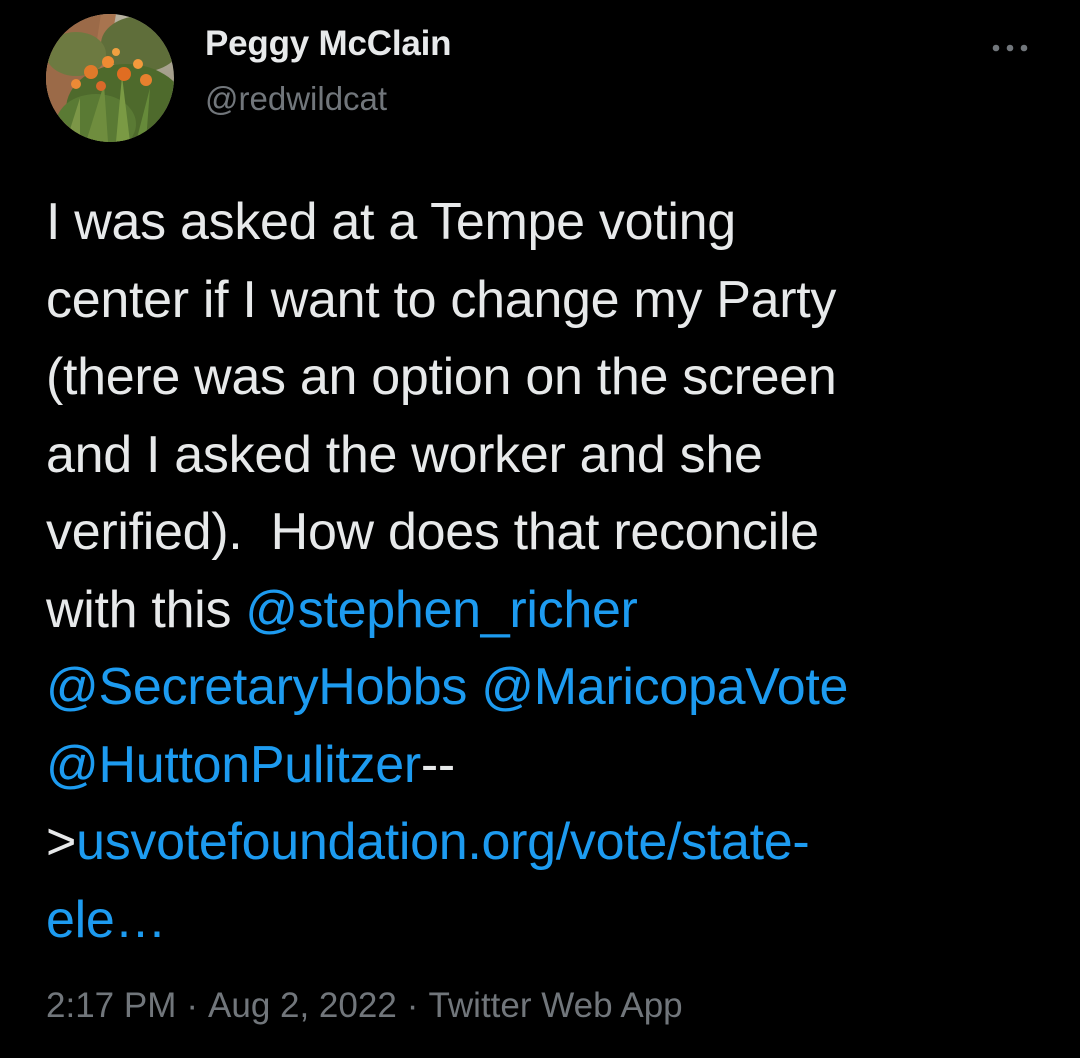 Image resolution: width=1080 pixels, height=1058 pixels. I want to click on tweet-text-segment: center if I want to change my Party, so click(441, 299).